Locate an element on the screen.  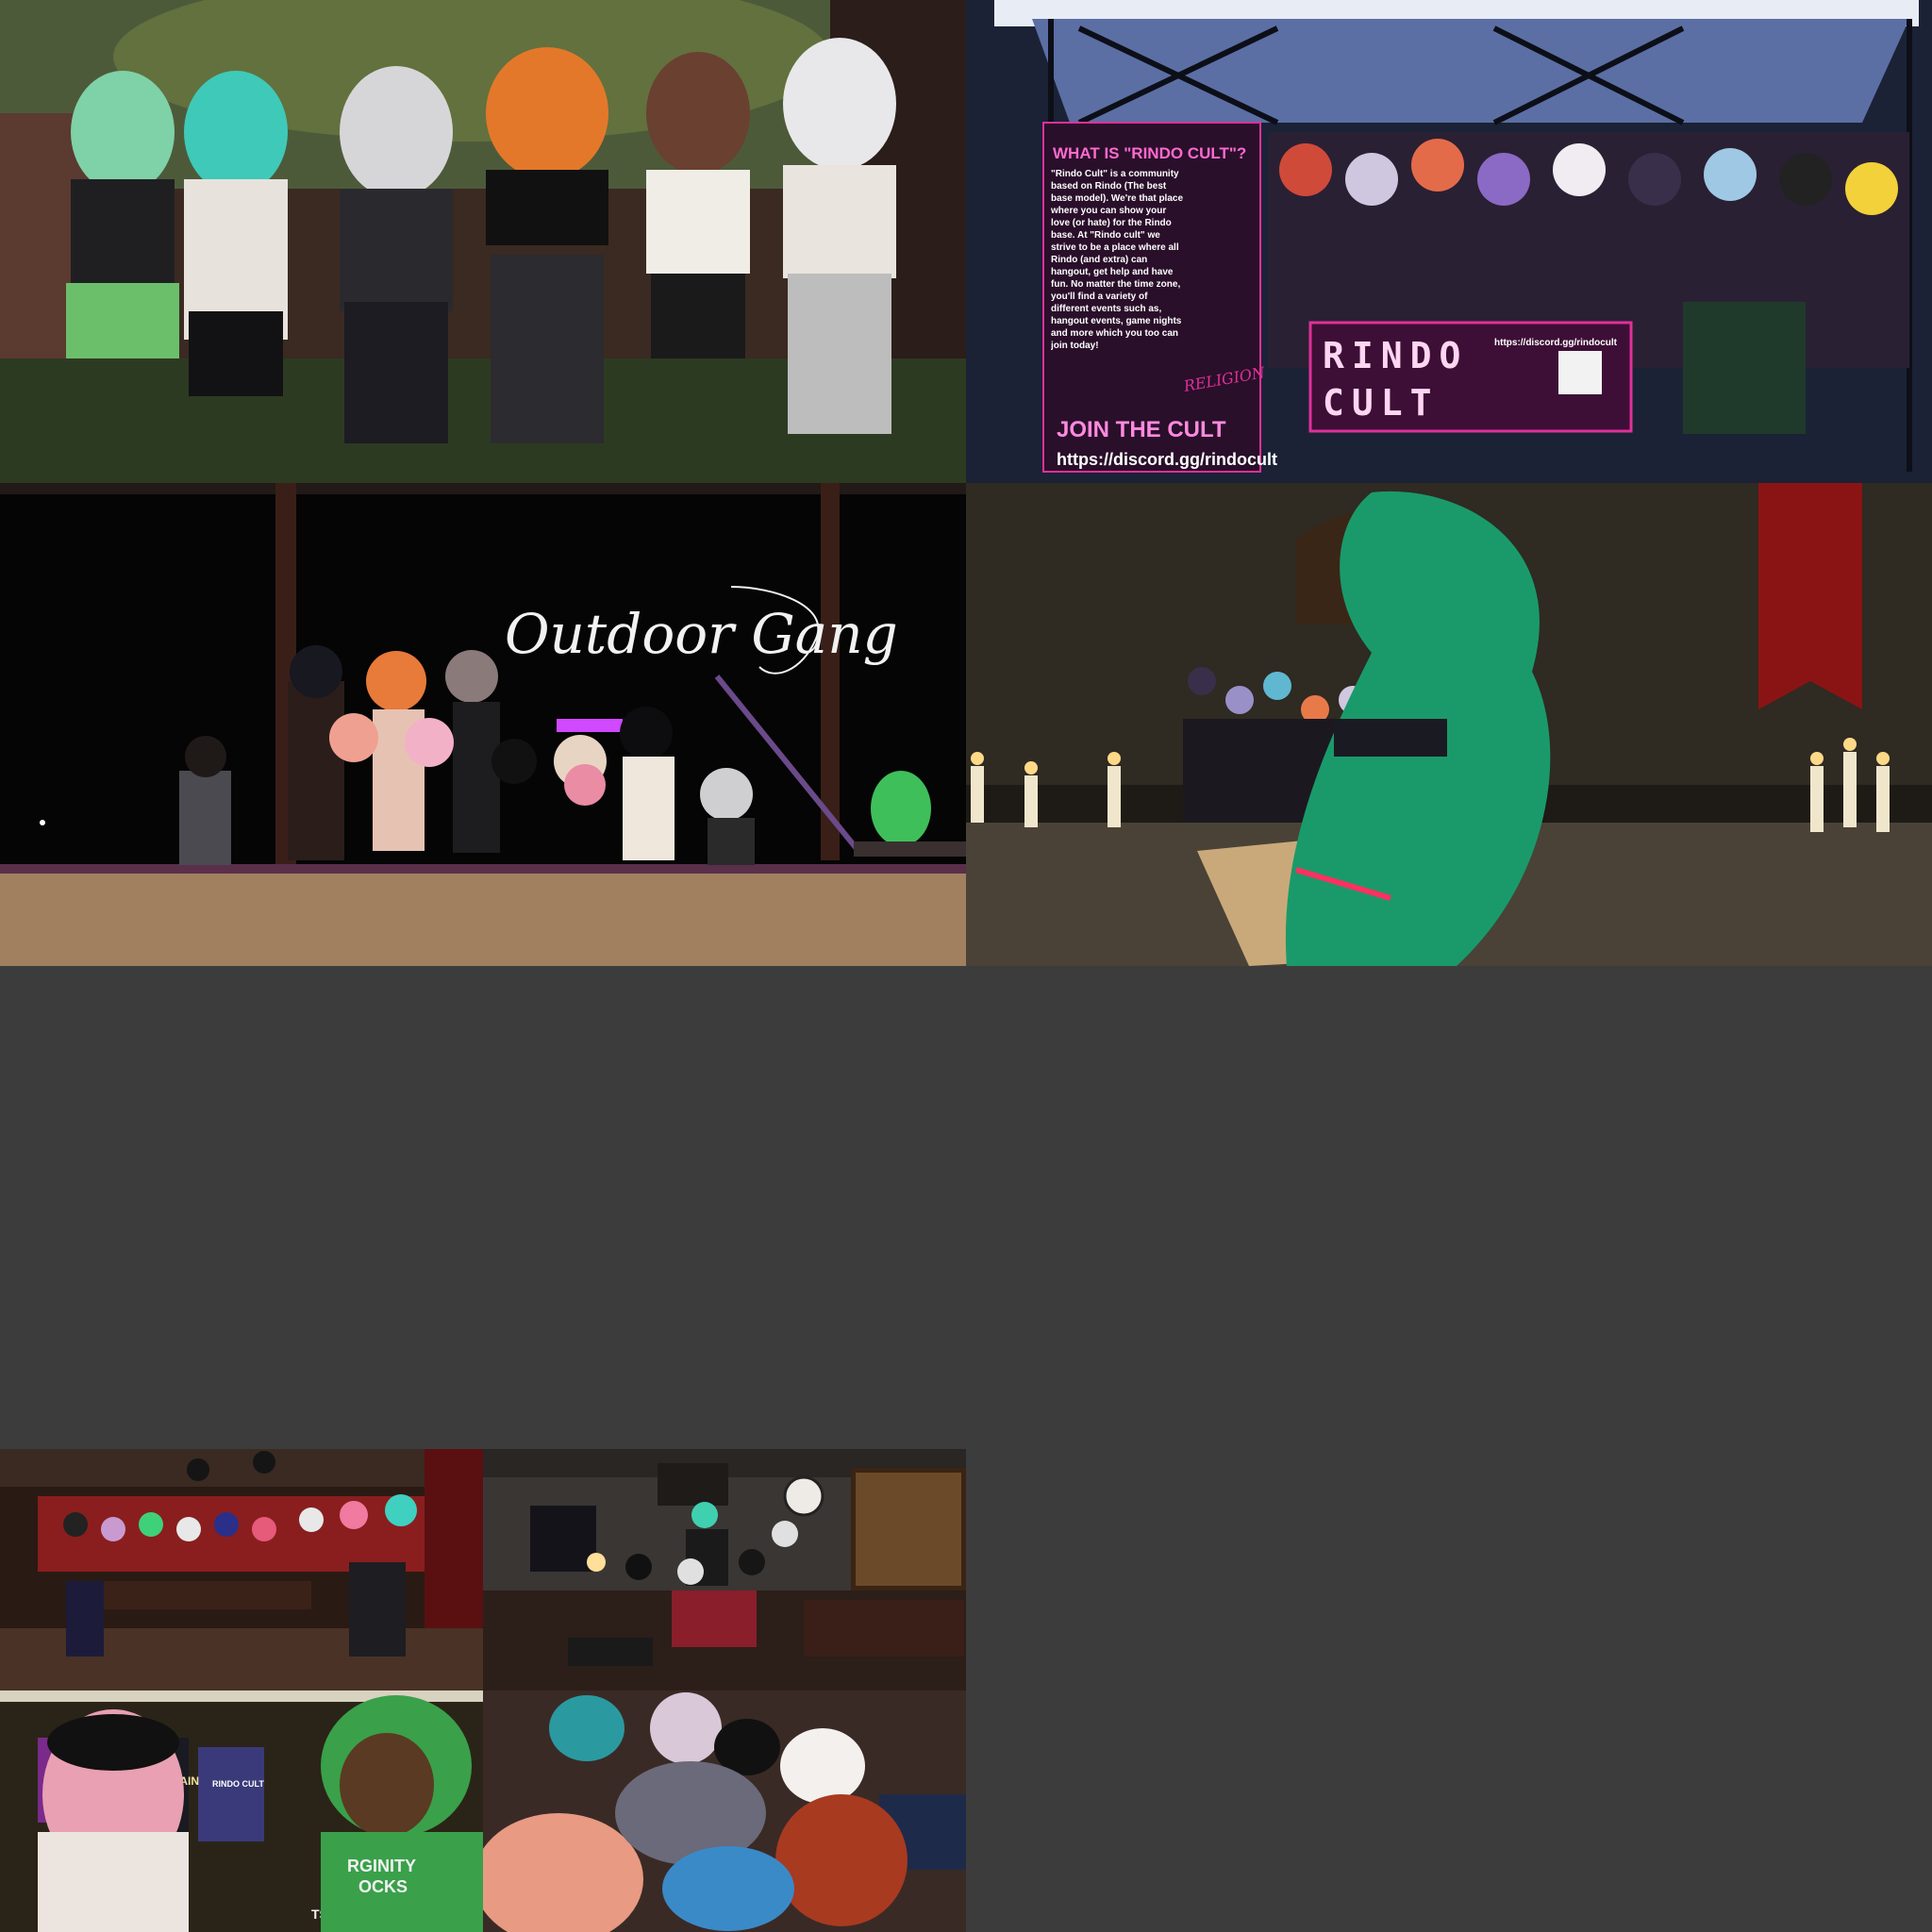
table-cult: CULT is located at coordinates (1381, 403).